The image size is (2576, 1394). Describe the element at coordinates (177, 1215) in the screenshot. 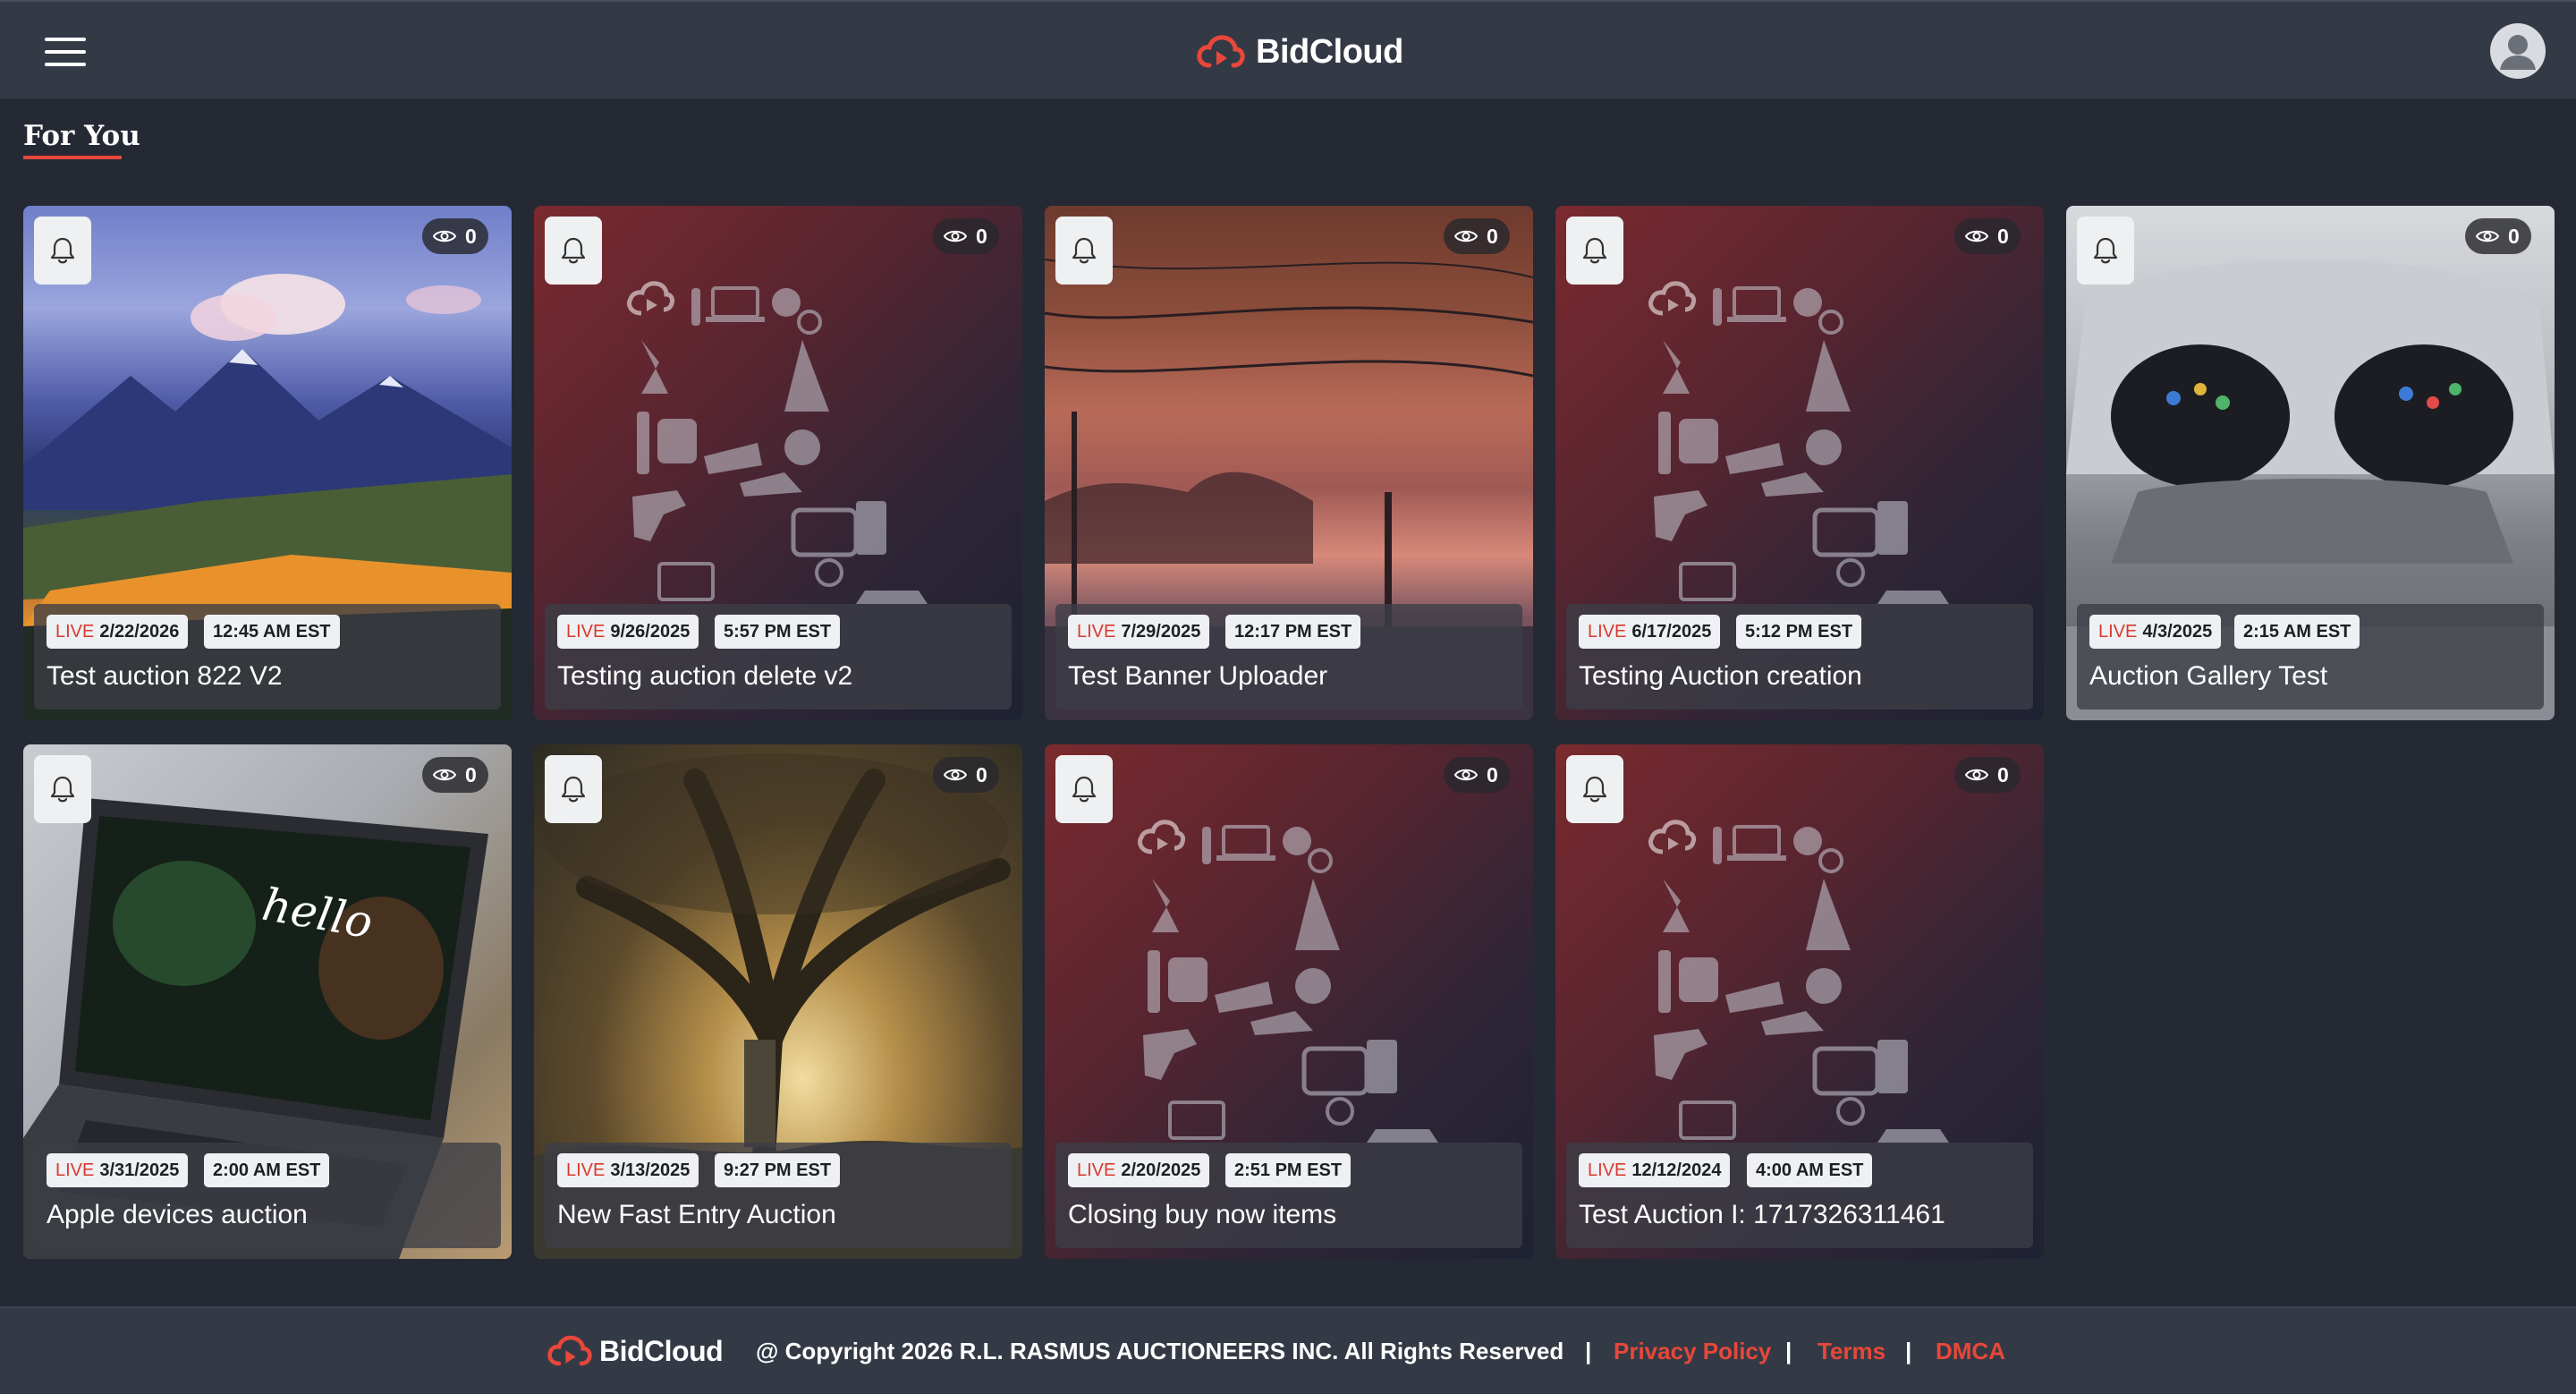

I see `auction-title: Apple devices auction` at that location.